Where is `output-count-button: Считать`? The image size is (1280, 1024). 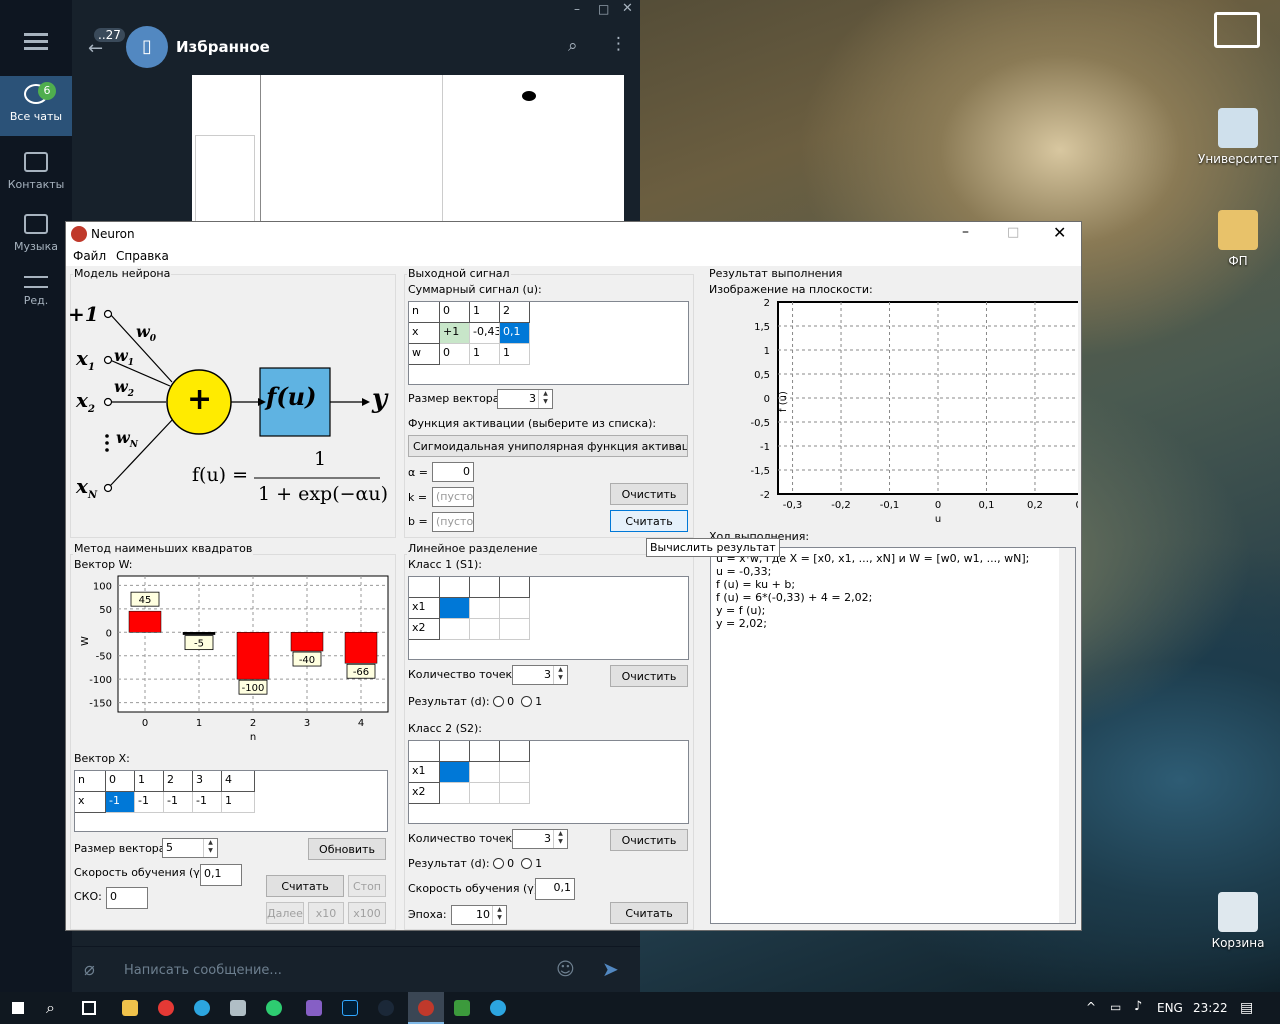
output-count-button: Считать is located at coordinates (649, 521).